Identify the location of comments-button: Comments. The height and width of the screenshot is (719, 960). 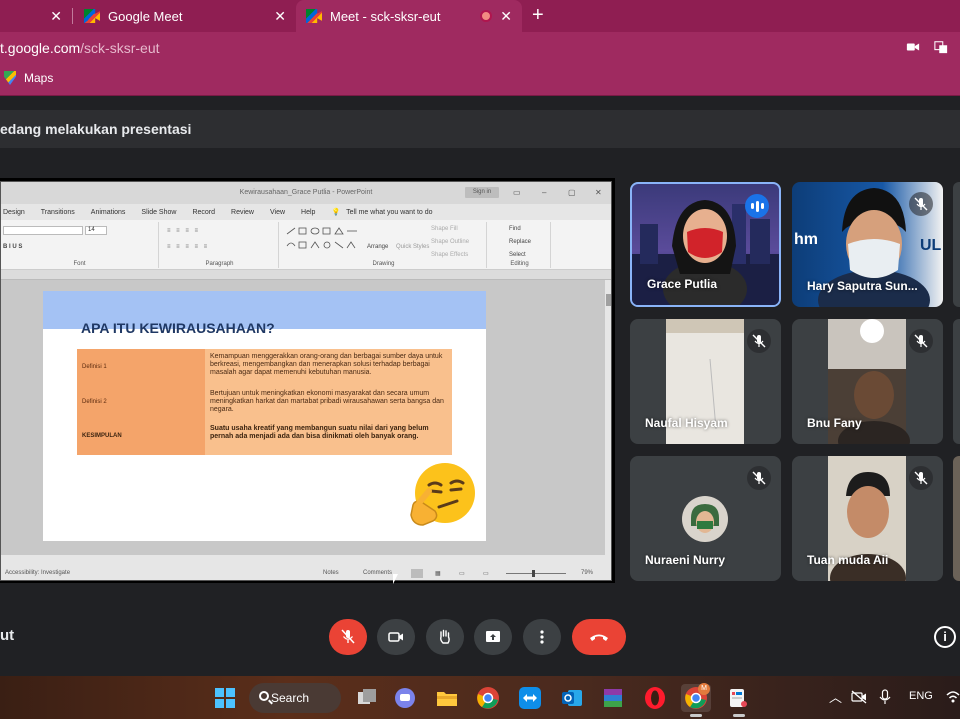
(377, 573).